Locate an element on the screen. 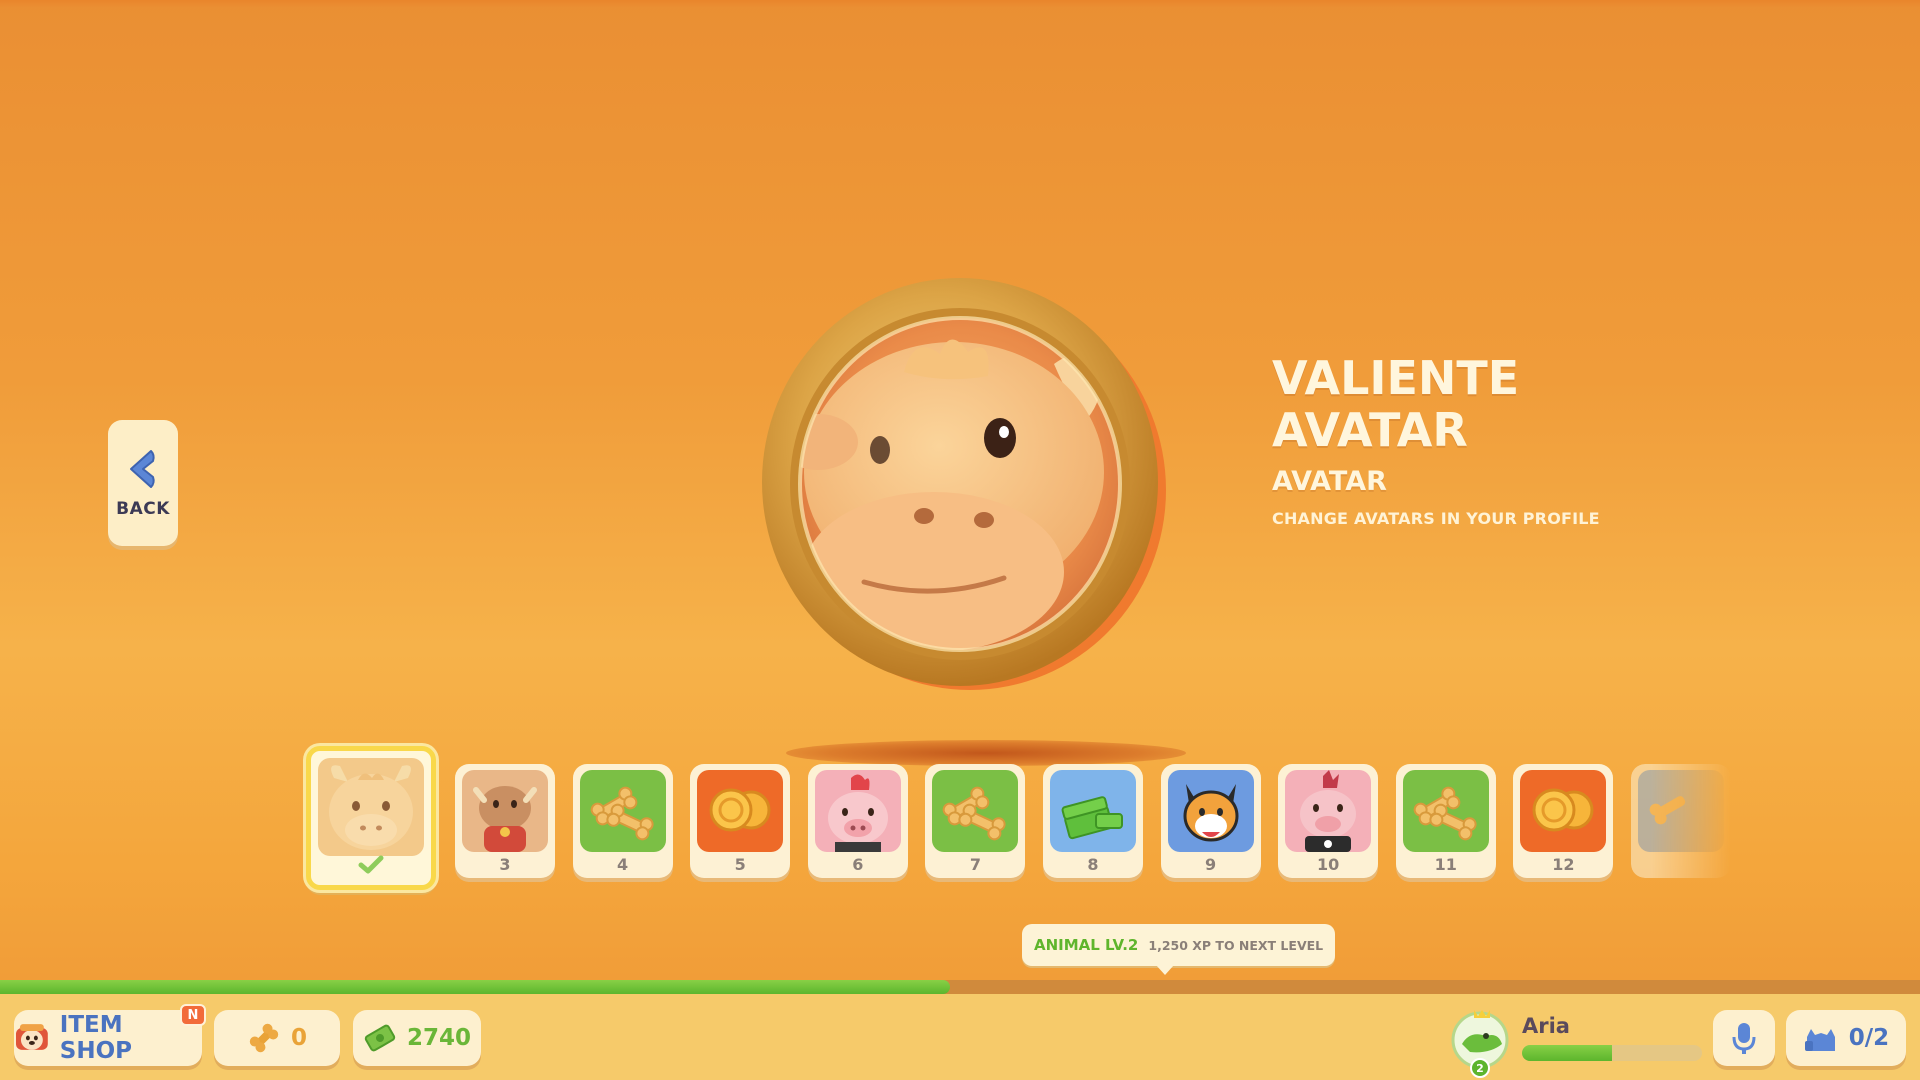 This screenshot has width=1920, height=1080. reward-tile-8: 8 is located at coordinates (1093, 821).